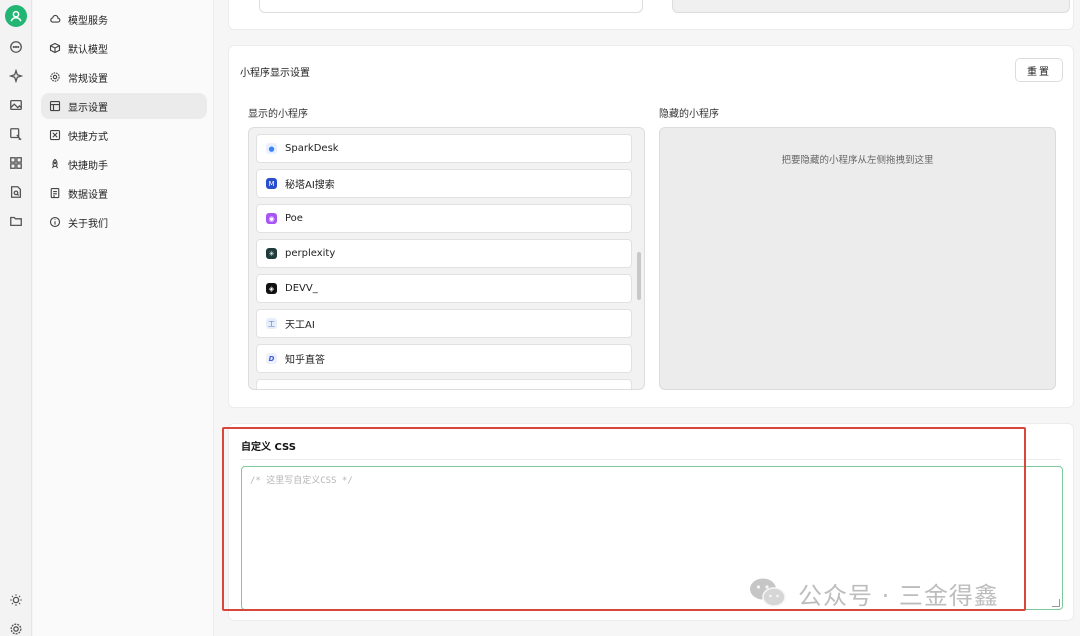 This screenshot has height=636, width=1080. What do you see at coordinates (689, 114) in the screenshot?
I see `hidden-apps-title: 隐藏的小程序` at bounding box center [689, 114].